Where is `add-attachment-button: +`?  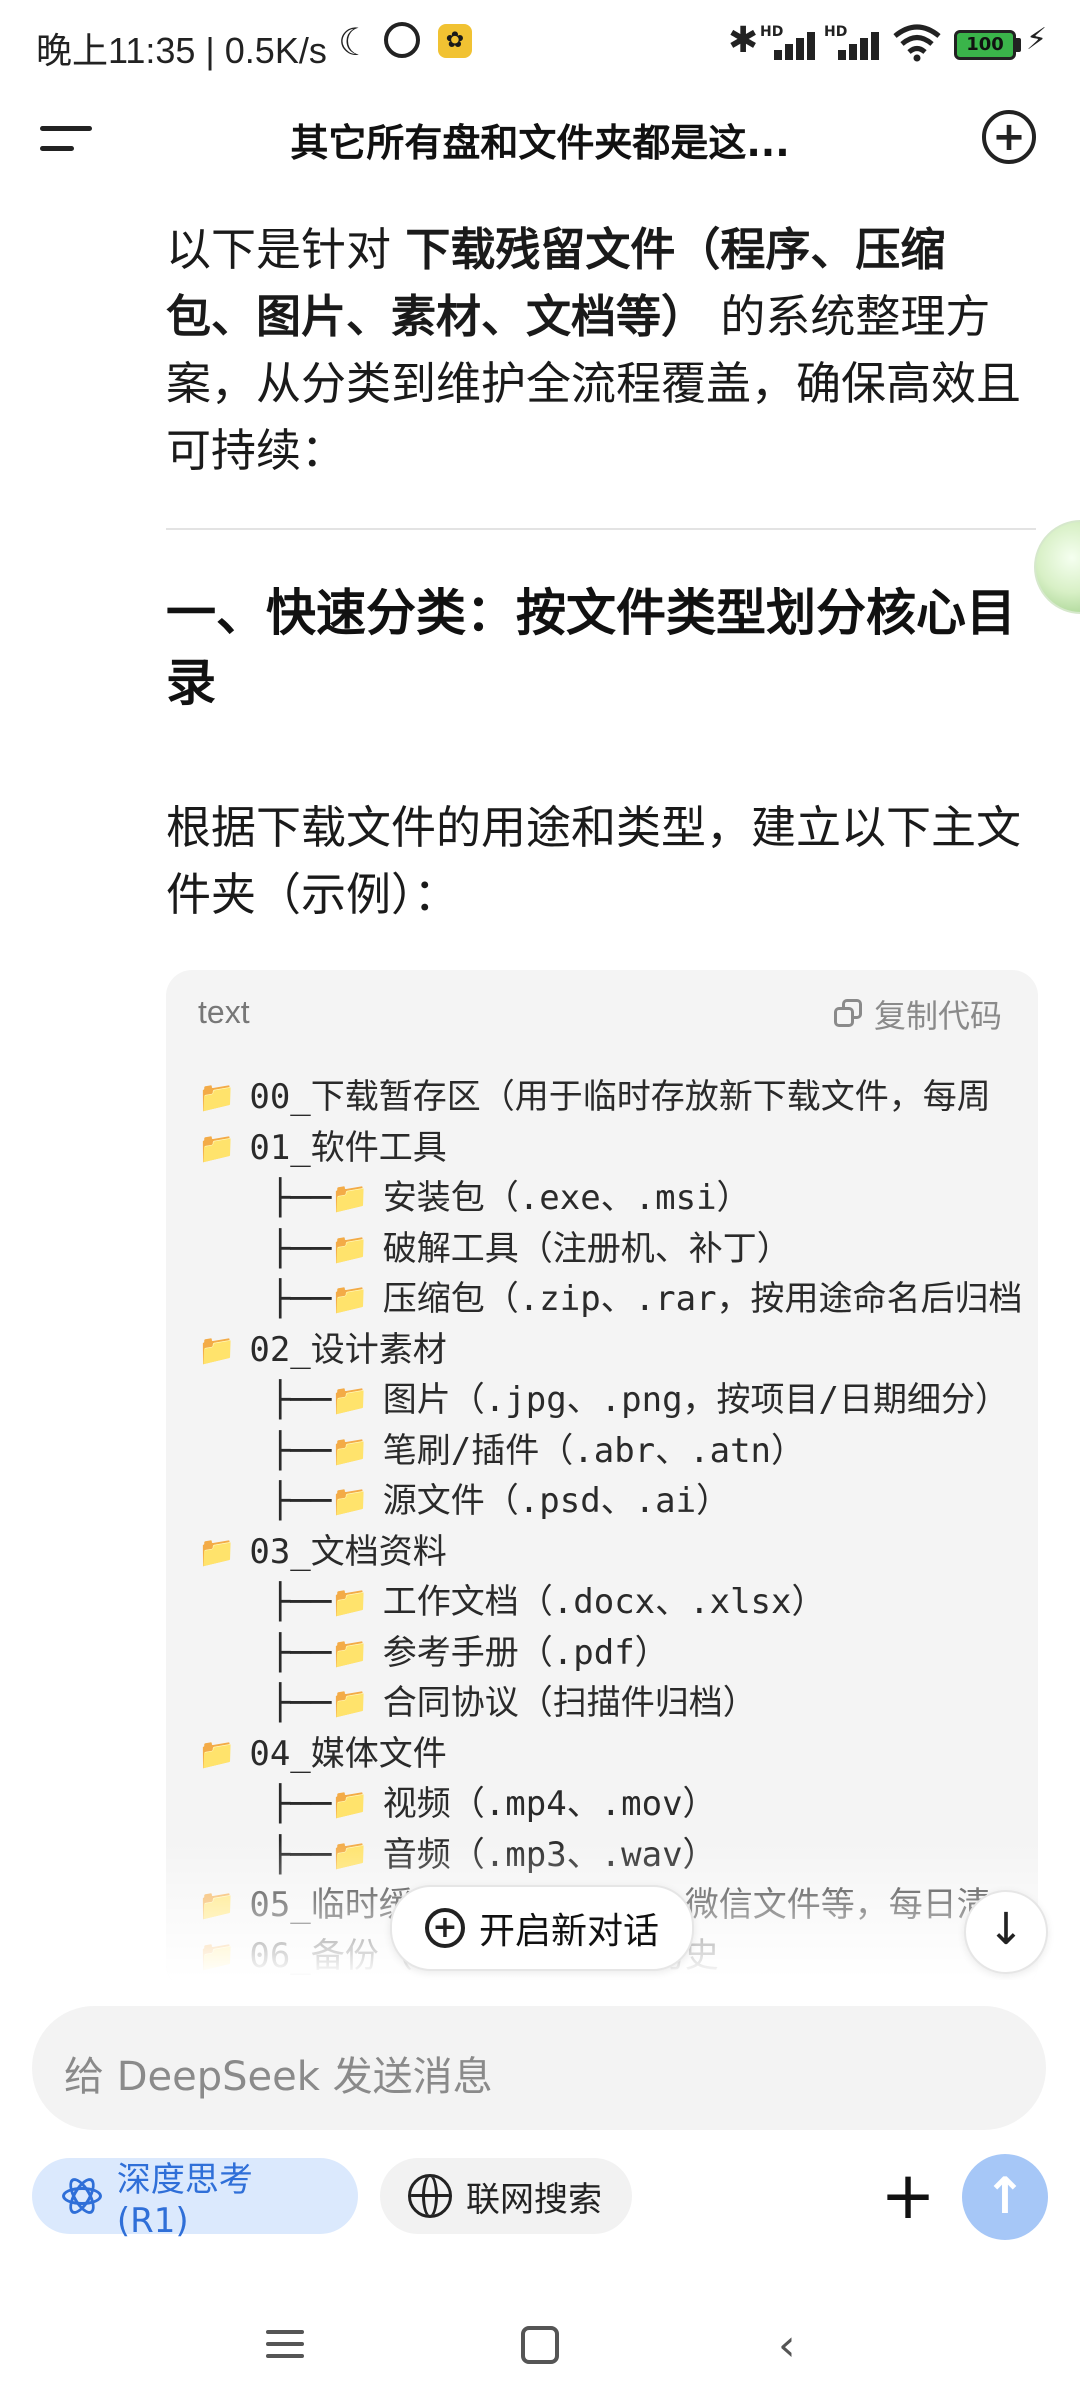
add-attachment-button: + is located at coordinates (908, 2196).